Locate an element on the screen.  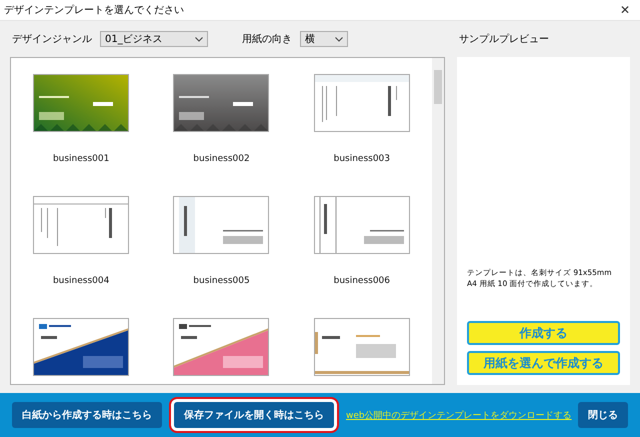
window-title: デザインテンプレートを選んでください is located at coordinates (94, 10).